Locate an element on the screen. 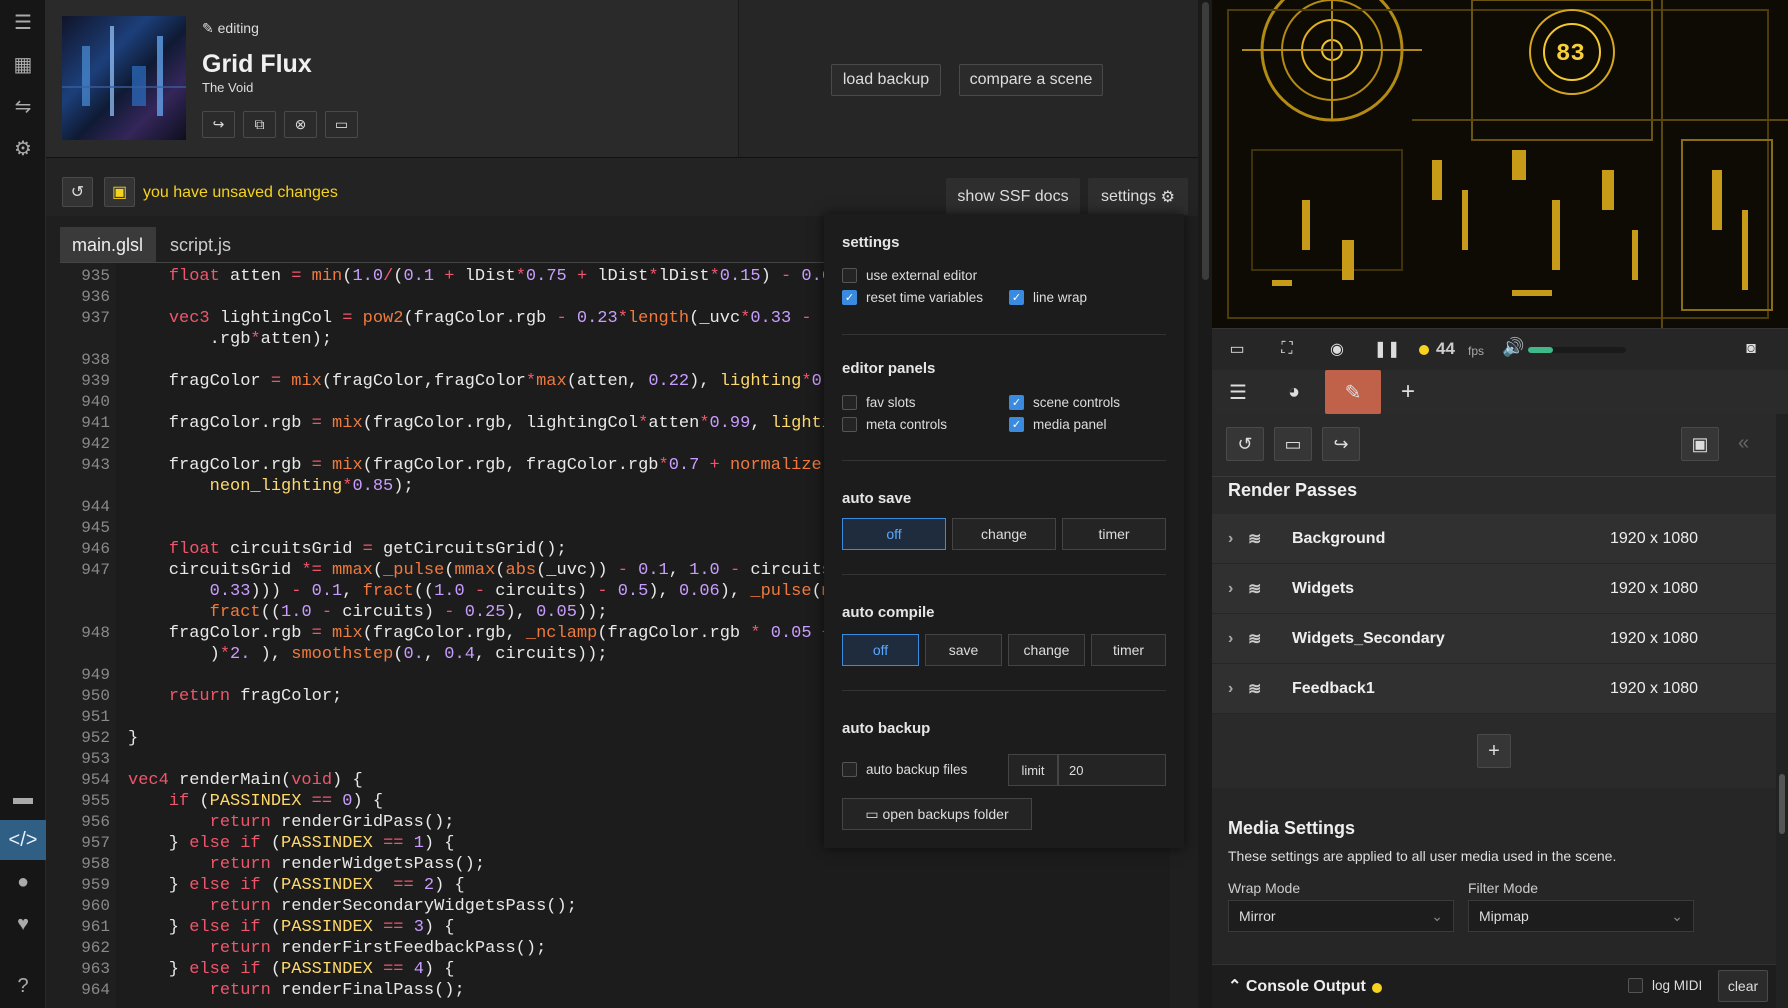 The height and width of the screenshot is (1008, 1788). auto-compile-change: change is located at coordinates (1046, 650).